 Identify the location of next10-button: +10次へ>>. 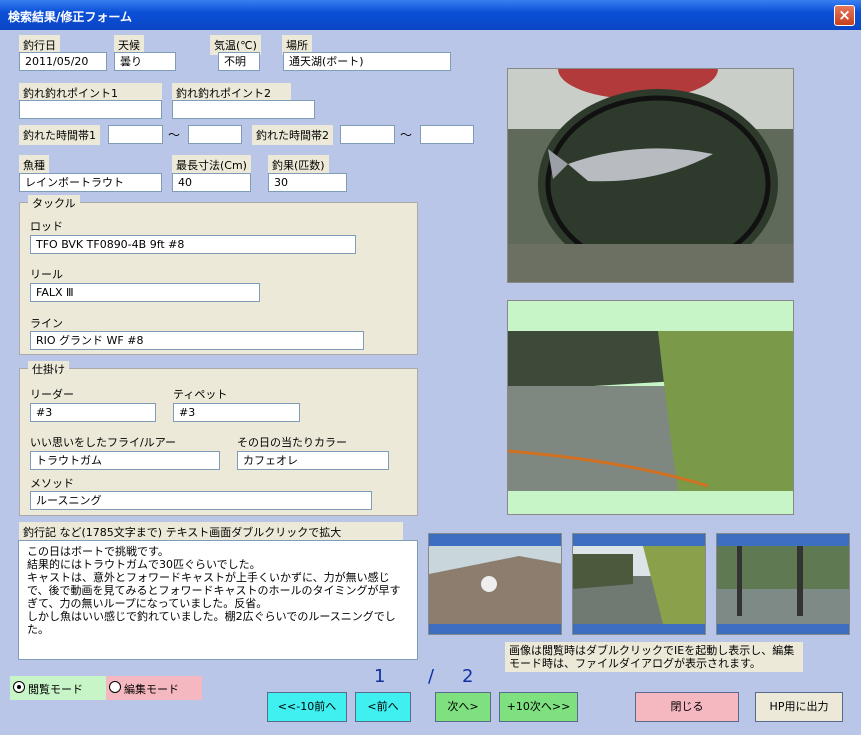
(538, 707).